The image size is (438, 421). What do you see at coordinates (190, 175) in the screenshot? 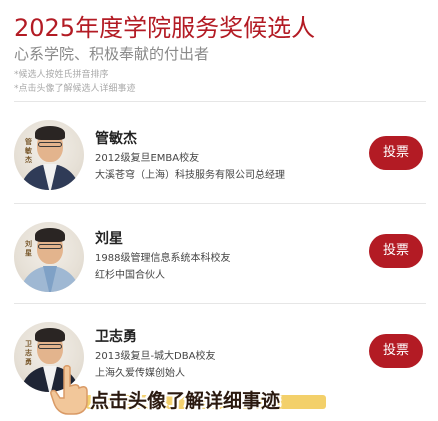
I see `candidate-position: 大溪苍穹（上海）科技服务有限公司总经理` at bounding box center [190, 175].